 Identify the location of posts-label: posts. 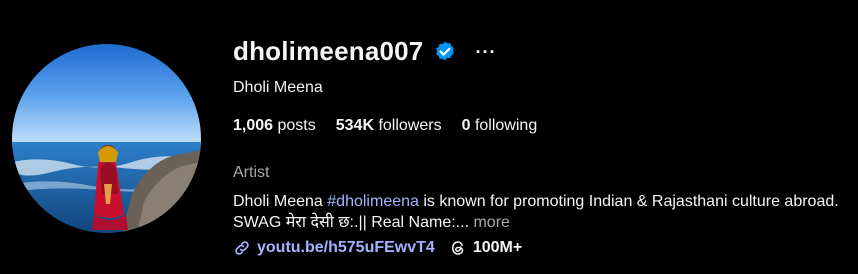
(296, 125).